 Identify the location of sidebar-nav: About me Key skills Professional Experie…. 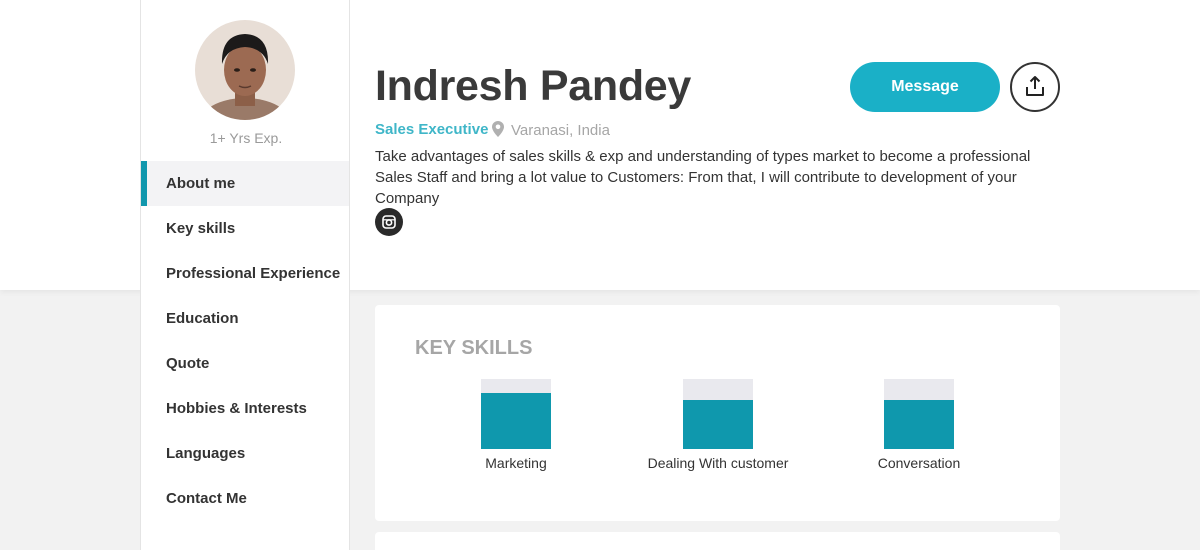
(245, 341).